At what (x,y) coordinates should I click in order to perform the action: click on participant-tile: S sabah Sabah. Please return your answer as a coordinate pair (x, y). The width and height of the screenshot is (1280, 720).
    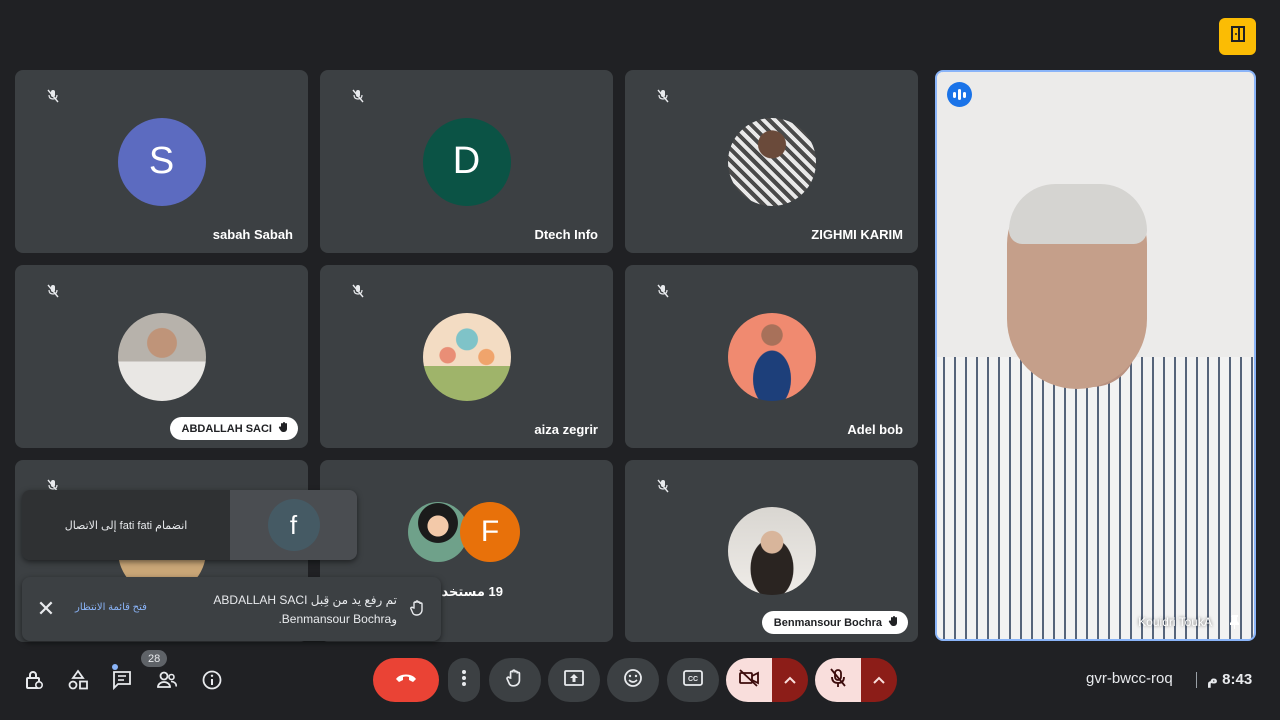
    Looking at the image, I should click on (161, 161).